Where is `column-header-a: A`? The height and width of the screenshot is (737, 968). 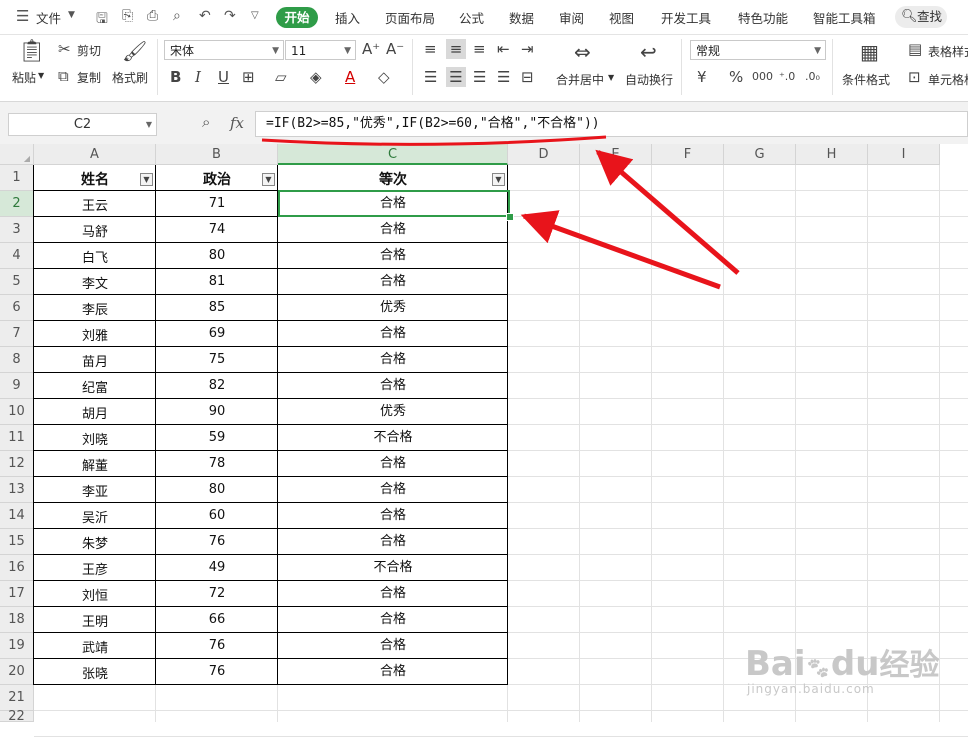 column-header-a: A is located at coordinates (95, 154).